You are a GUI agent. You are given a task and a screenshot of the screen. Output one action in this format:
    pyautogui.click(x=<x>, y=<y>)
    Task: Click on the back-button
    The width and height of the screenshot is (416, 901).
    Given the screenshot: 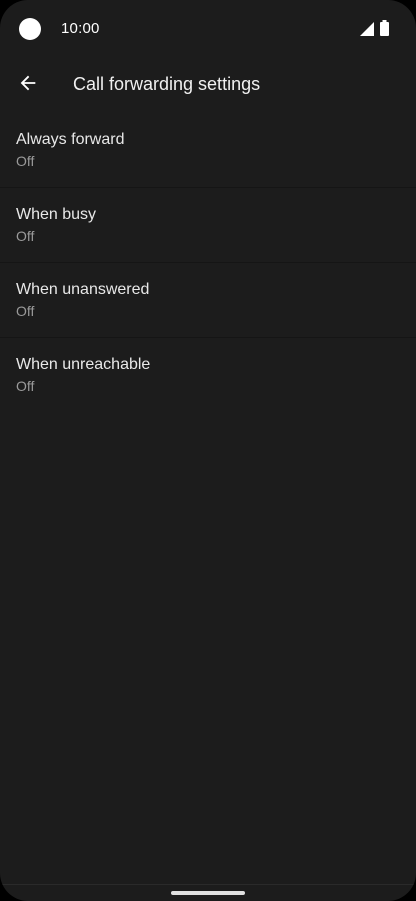 What is the action you would take?
    pyautogui.click(x=28, y=83)
    